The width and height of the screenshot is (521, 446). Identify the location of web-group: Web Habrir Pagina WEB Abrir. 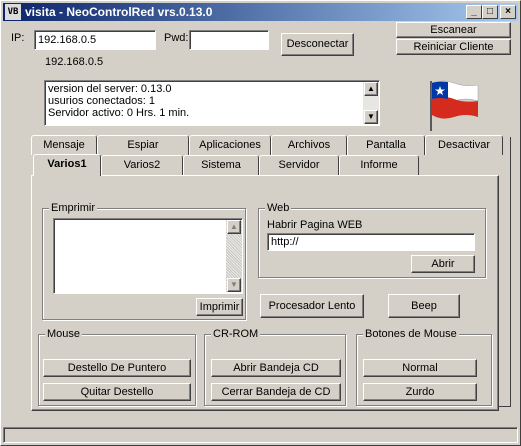
(372, 240).